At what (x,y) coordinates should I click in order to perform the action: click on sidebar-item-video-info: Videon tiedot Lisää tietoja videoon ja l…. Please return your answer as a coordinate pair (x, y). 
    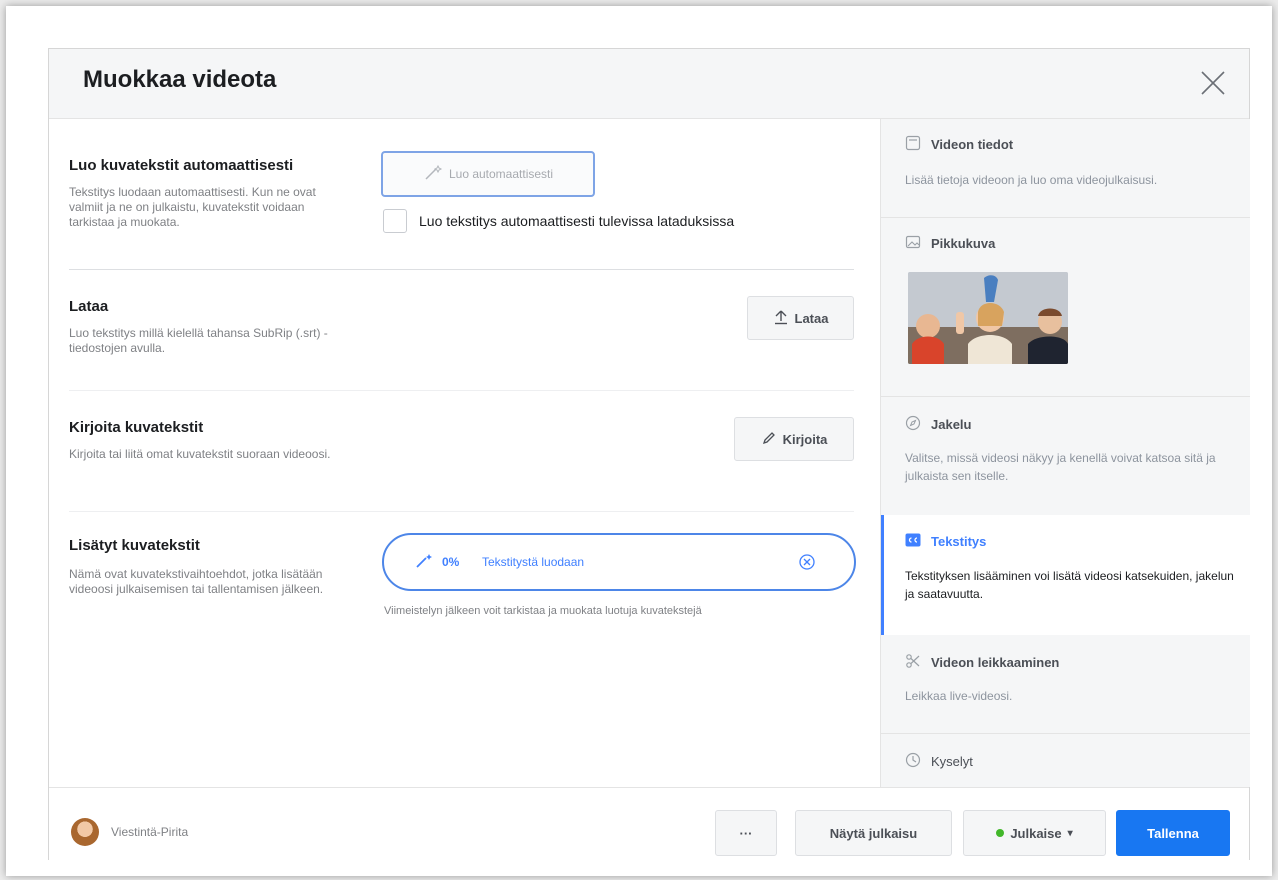
    Looking at the image, I should click on (1065, 168).